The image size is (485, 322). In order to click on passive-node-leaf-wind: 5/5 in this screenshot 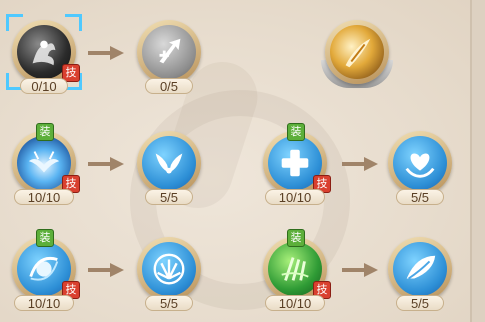, I will do `click(420, 274)`.